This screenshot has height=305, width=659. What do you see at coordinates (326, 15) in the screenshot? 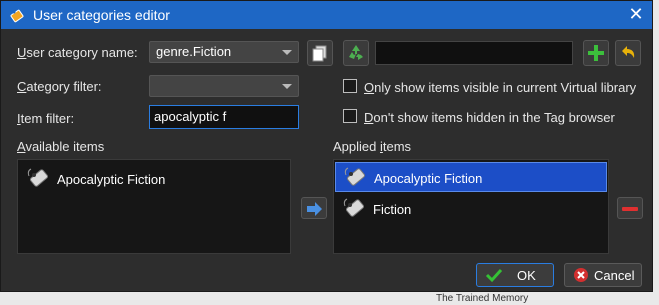
I see `title-bar: User categories editor ✕` at bounding box center [326, 15].